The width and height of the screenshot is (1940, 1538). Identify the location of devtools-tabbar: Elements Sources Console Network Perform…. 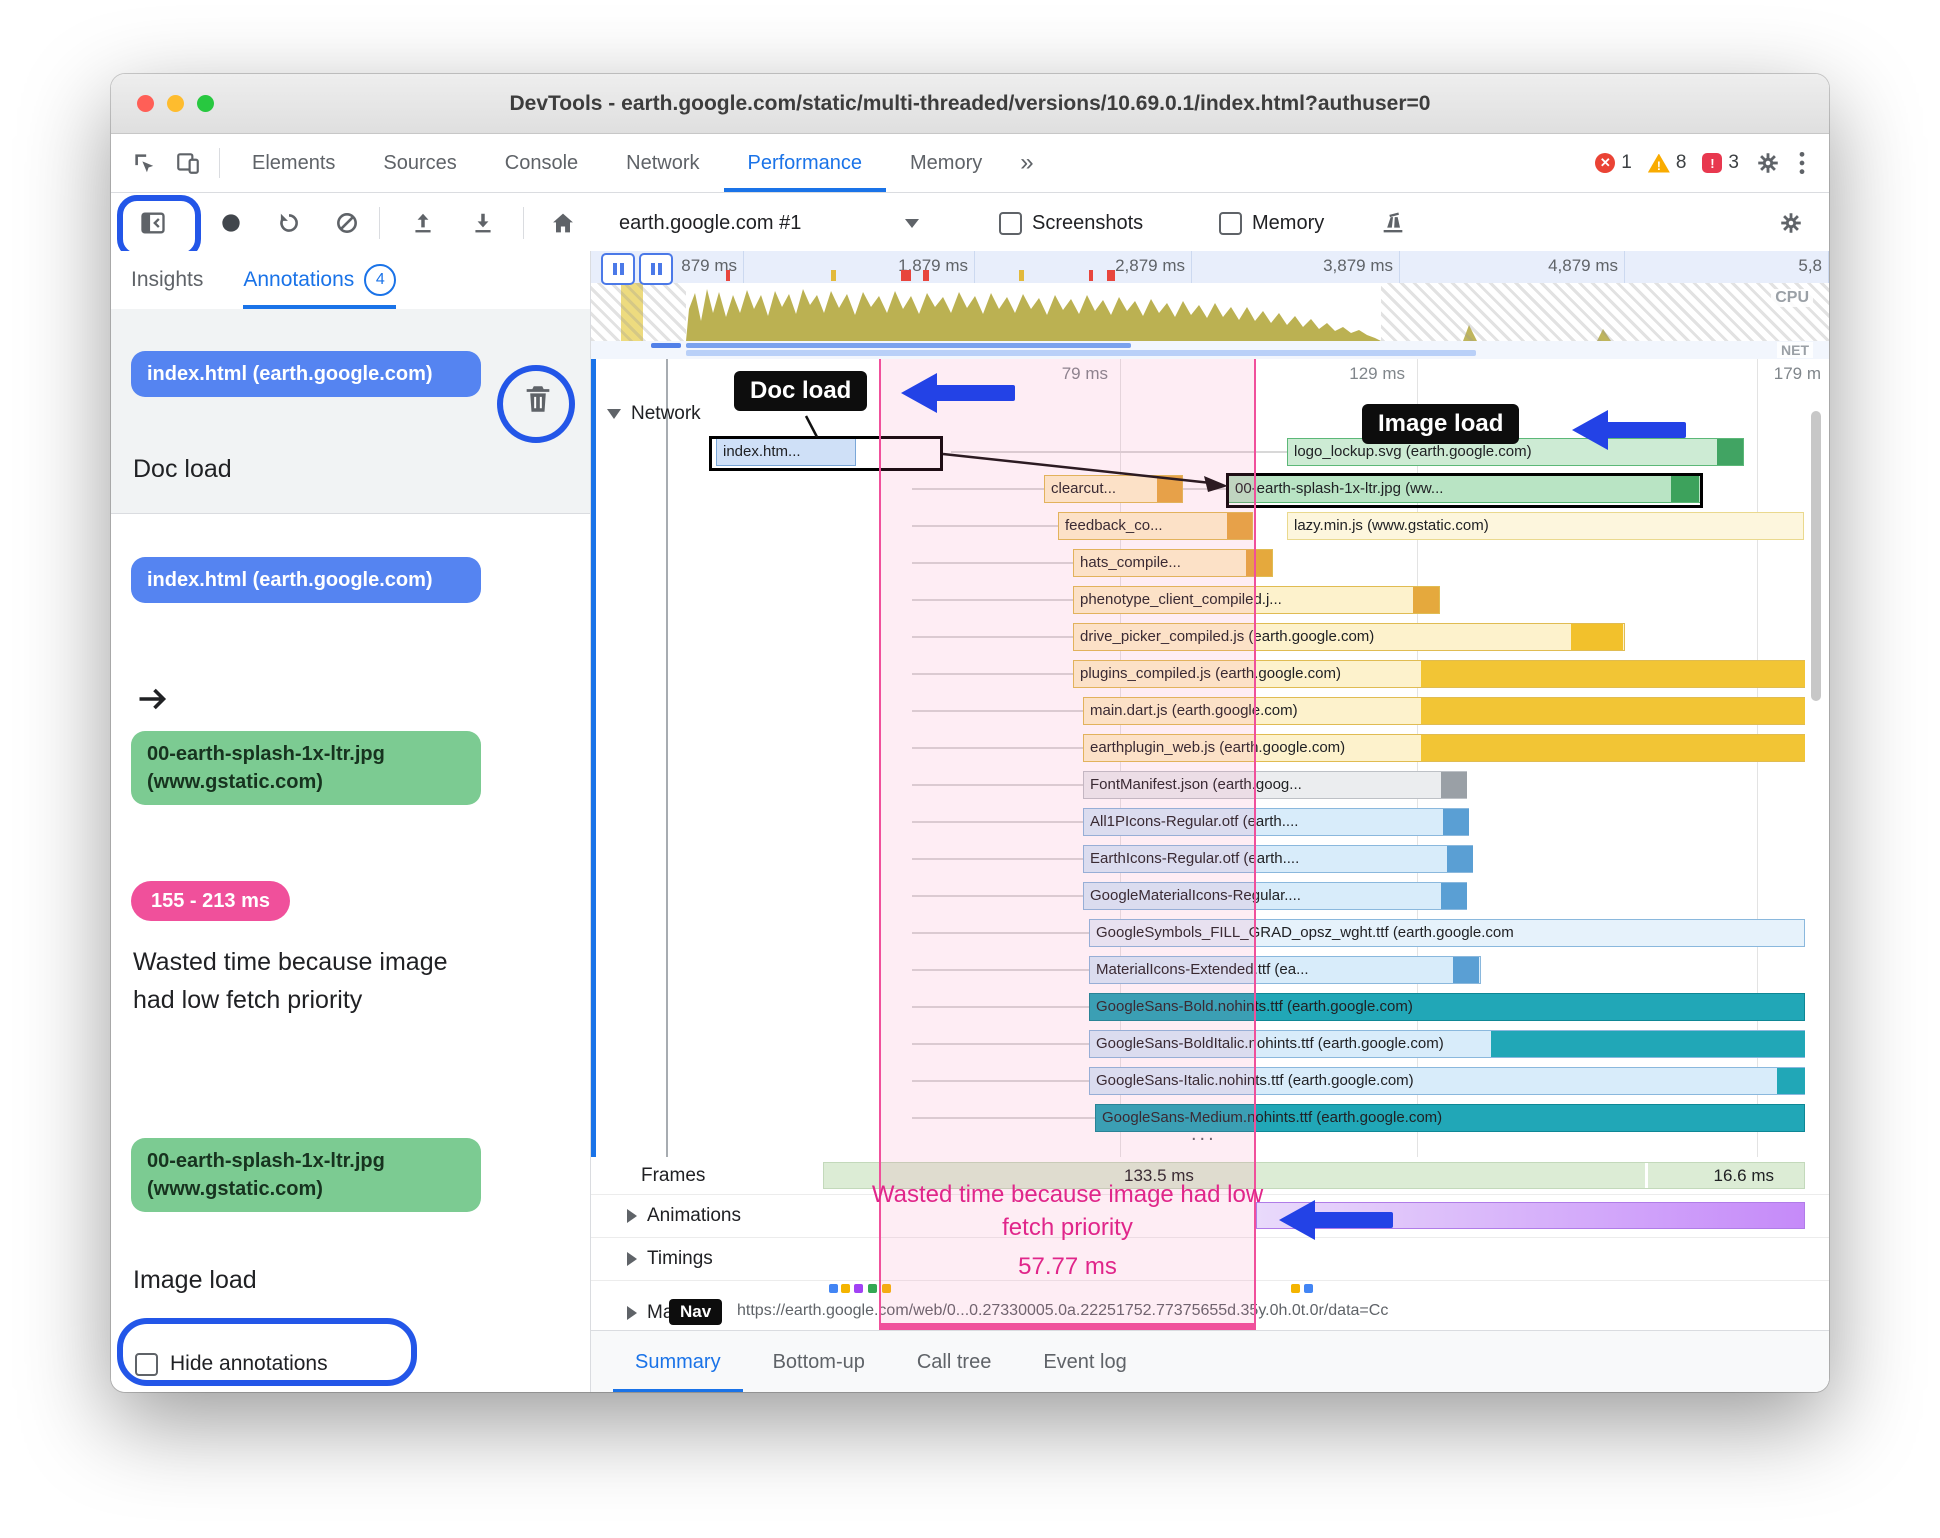
(970, 163).